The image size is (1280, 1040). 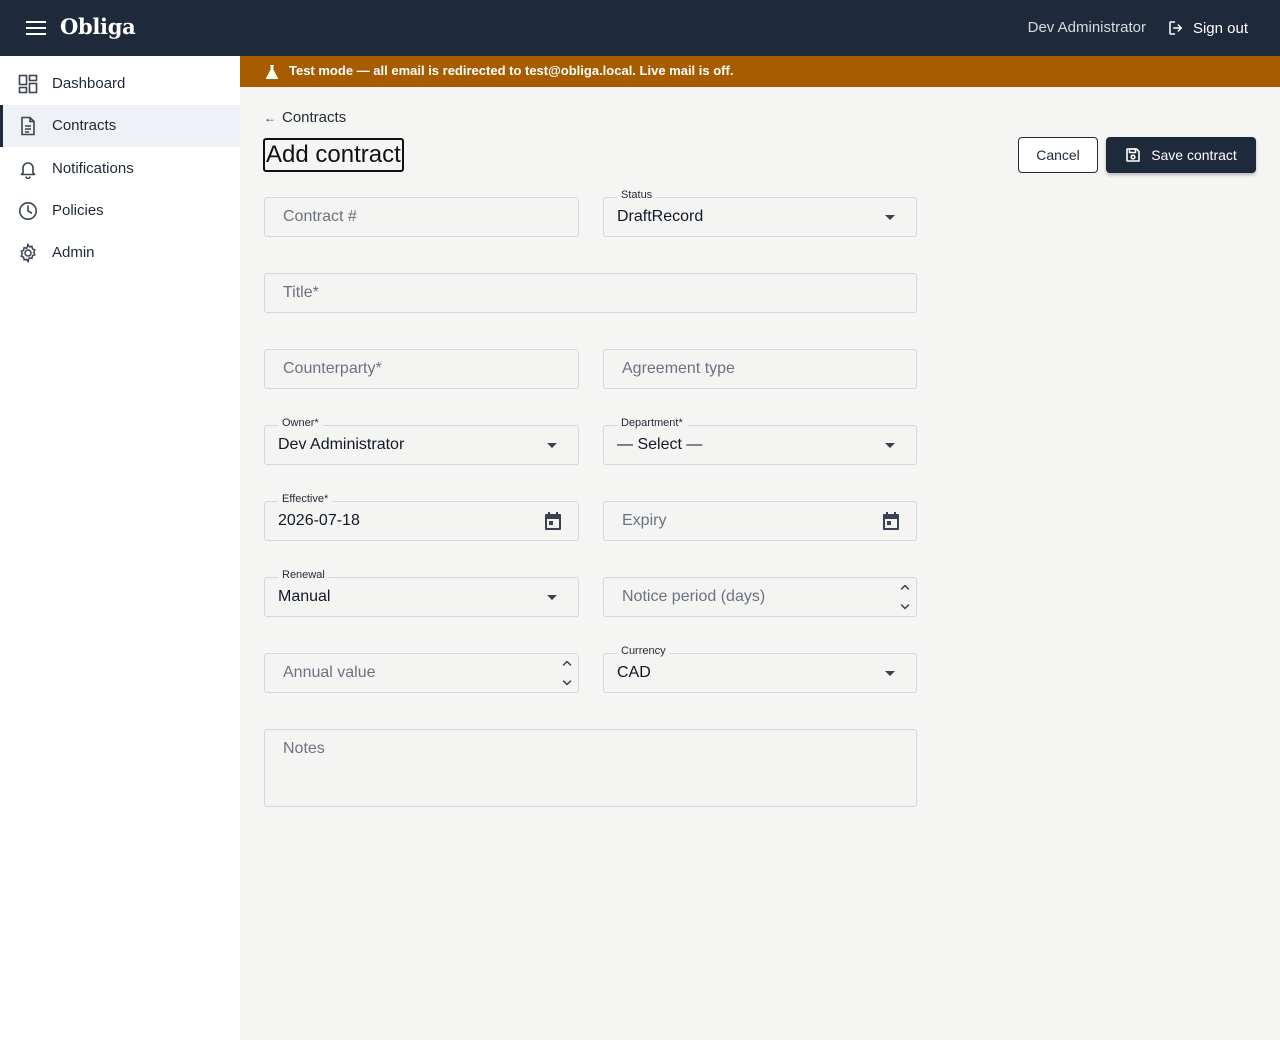 I want to click on sidebar-item-label: Admin, so click(x=73, y=252).